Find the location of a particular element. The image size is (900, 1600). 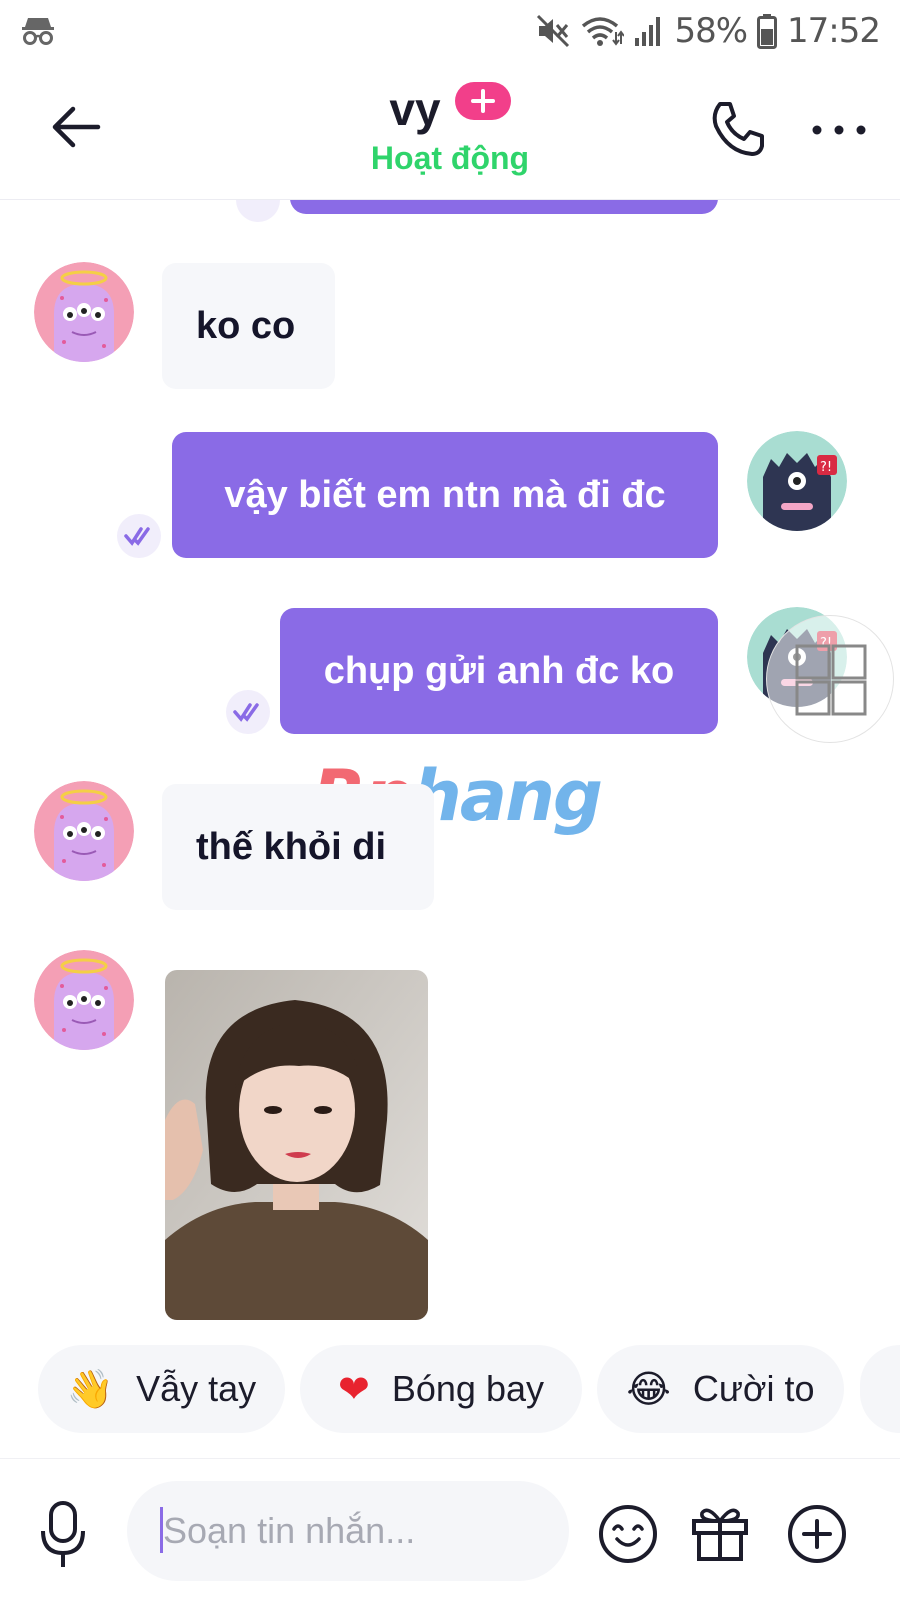

quick-reaction-wave: 👋 Vẫy tay is located at coordinates (161, 1389).